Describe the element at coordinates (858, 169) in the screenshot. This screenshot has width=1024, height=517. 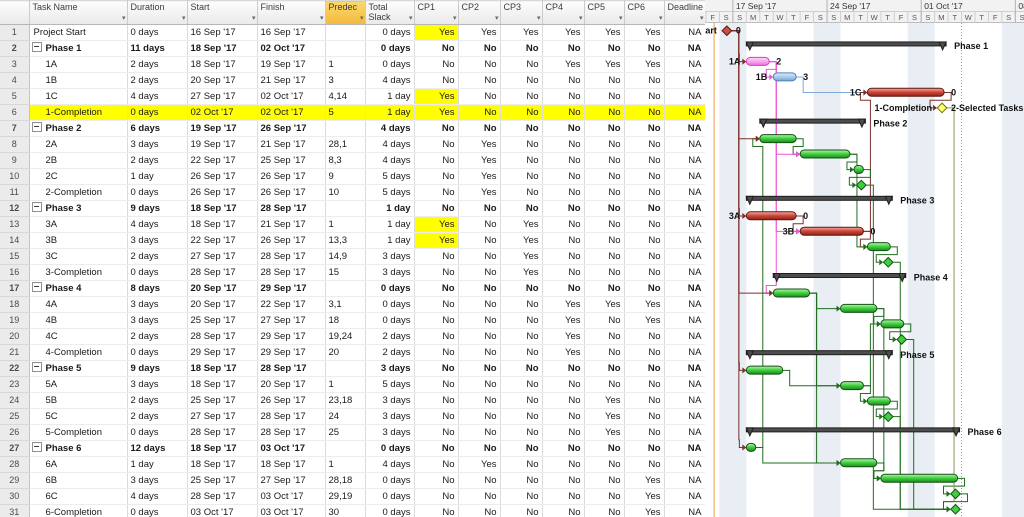
I see `gantt-bar-2C` at that location.